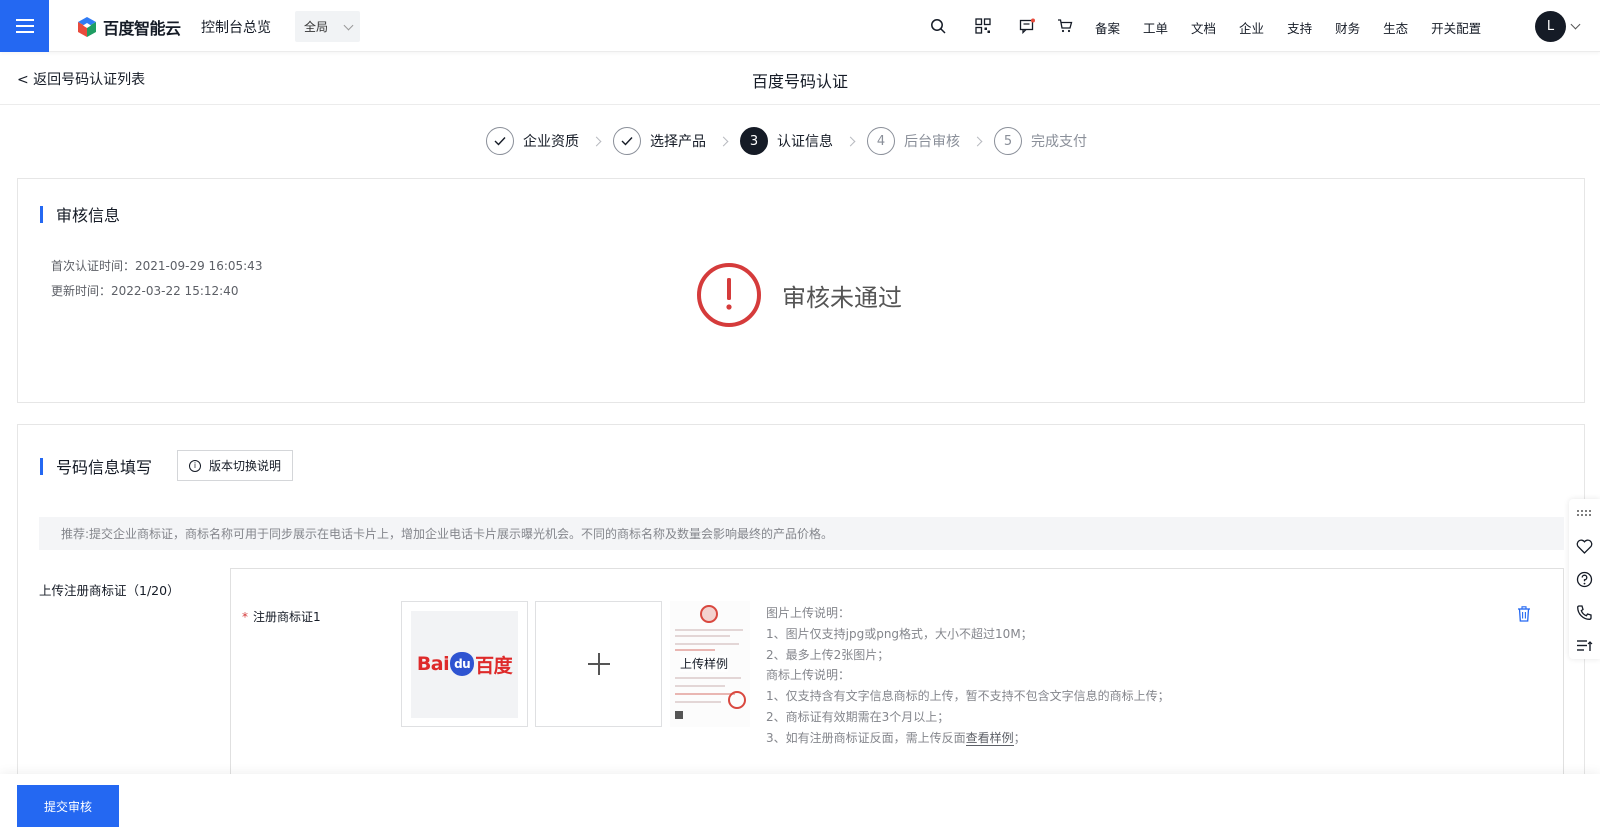 The image size is (1600, 834). What do you see at coordinates (494, 665) in the screenshot?
I see `logo-text-right: 百度` at bounding box center [494, 665].